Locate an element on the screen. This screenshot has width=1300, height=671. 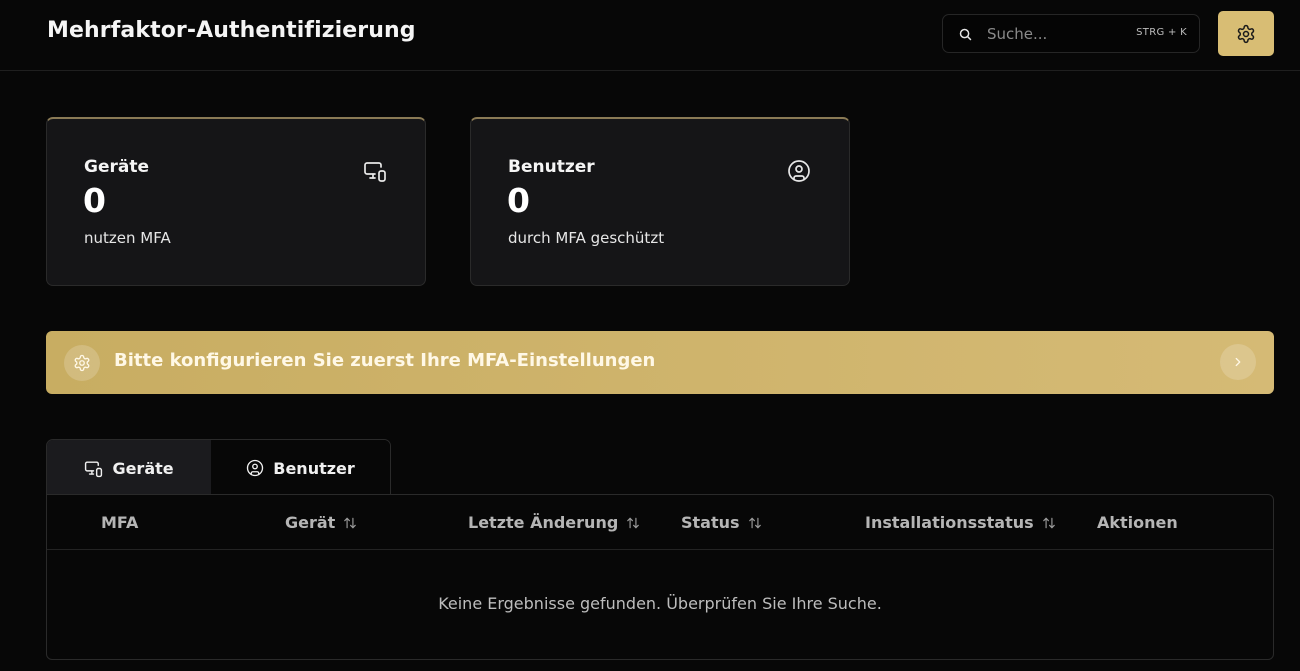
tab-bar: Geräte Benutzer is located at coordinates (218, 467).